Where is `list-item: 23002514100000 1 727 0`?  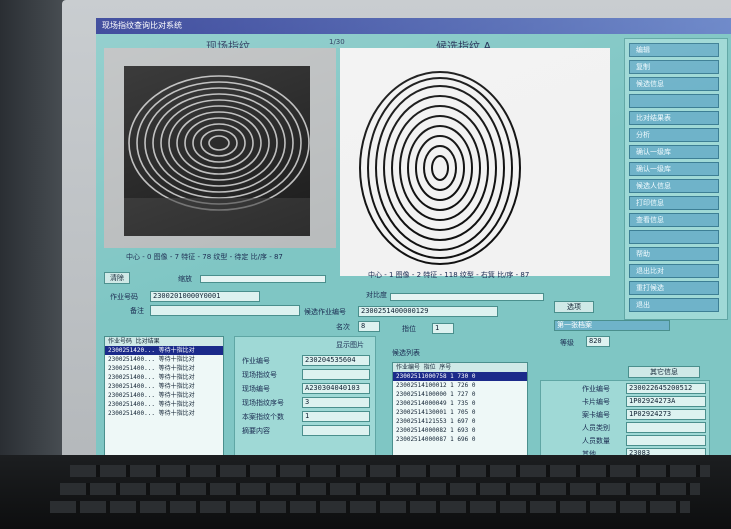
list-item: 23002514100000 1 727 0 is located at coordinates (460, 394).